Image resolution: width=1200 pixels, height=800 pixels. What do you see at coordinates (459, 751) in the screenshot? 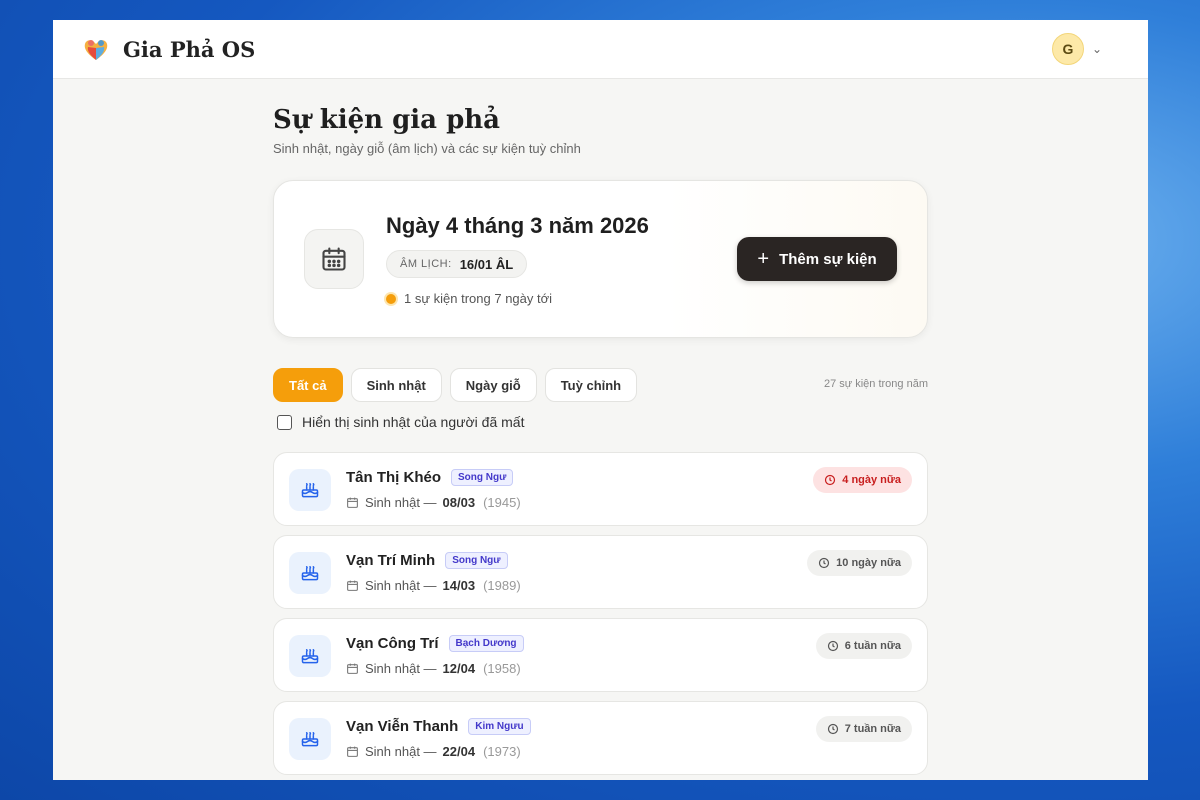
I see `event-date: 22/04` at bounding box center [459, 751].